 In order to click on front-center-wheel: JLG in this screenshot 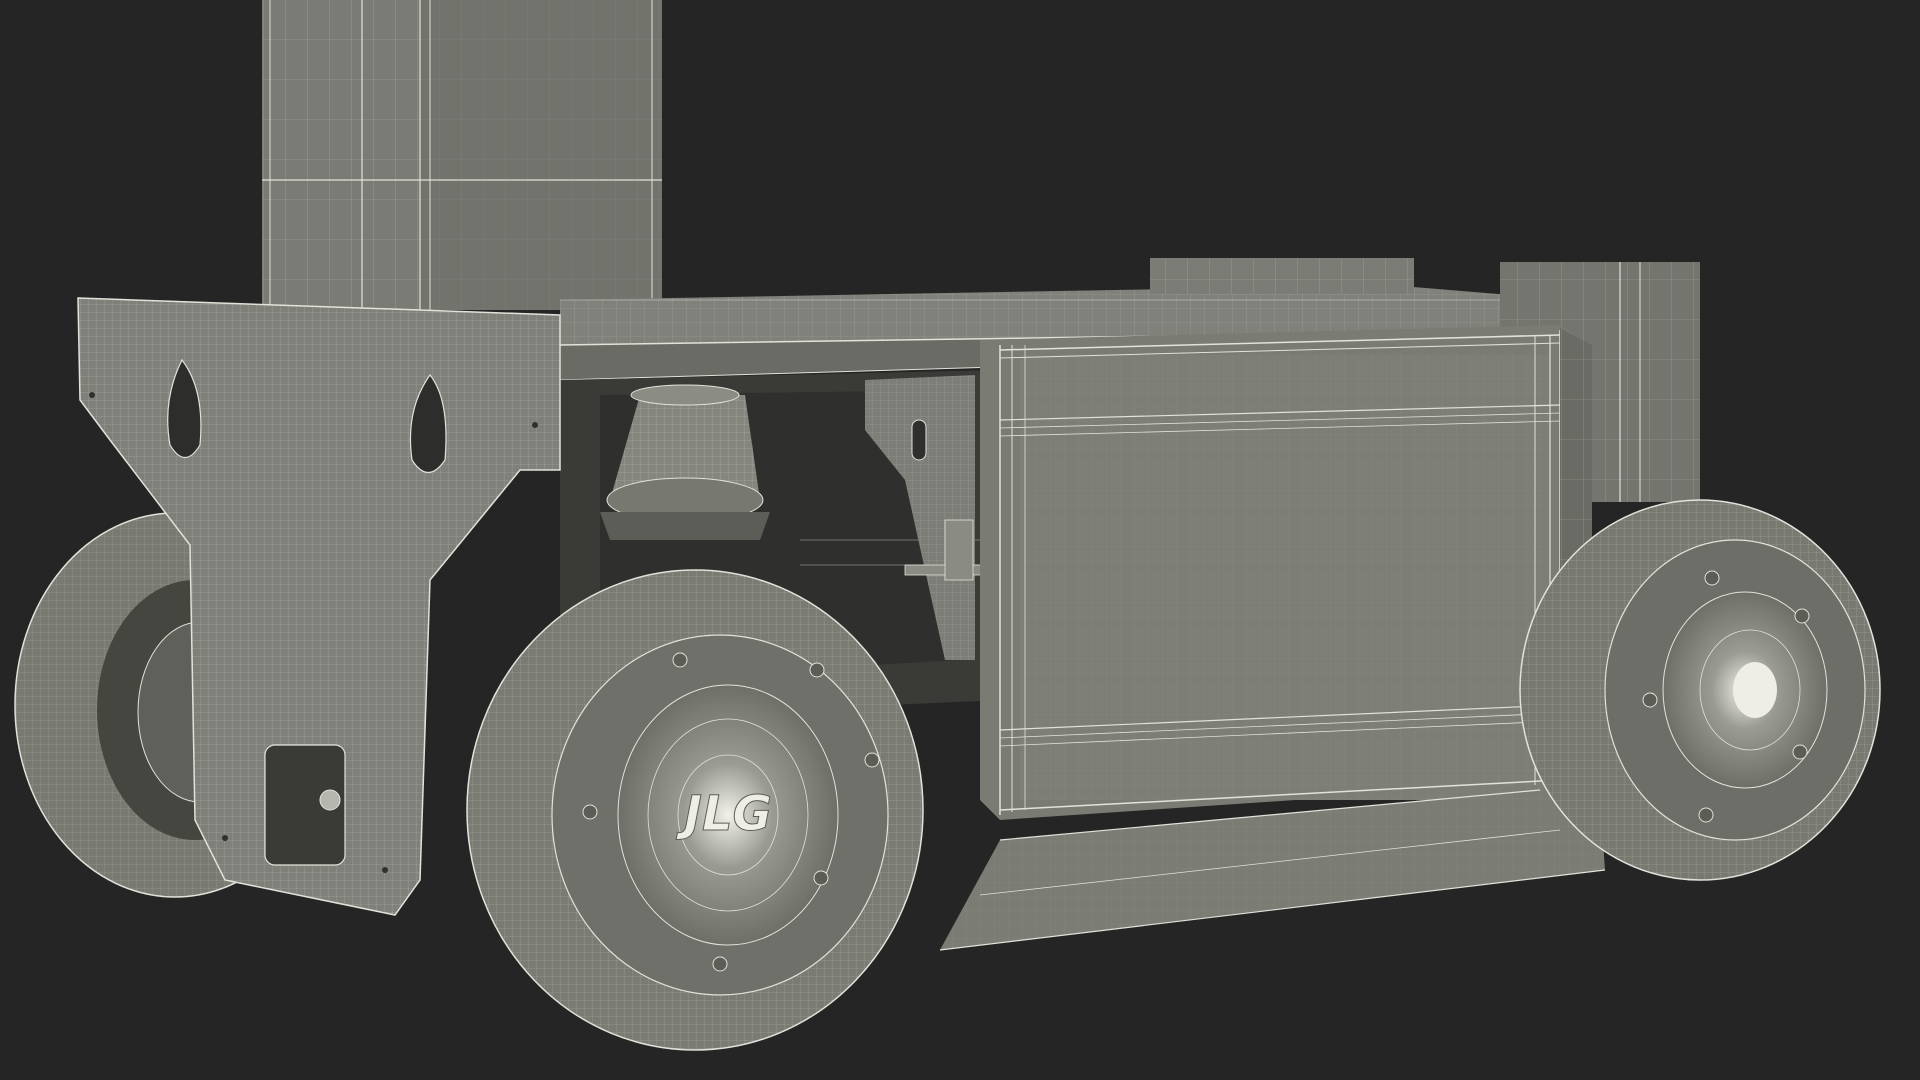, I will do `click(695, 810)`.